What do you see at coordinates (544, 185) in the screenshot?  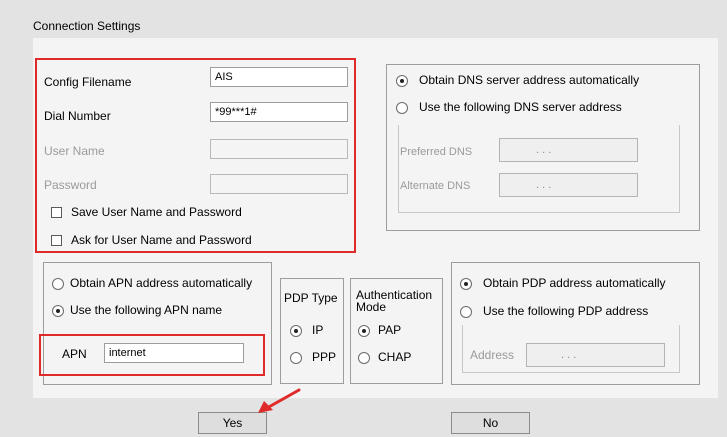 I see `alternate-dns-separators: . . .` at bounding box center [544, 185].